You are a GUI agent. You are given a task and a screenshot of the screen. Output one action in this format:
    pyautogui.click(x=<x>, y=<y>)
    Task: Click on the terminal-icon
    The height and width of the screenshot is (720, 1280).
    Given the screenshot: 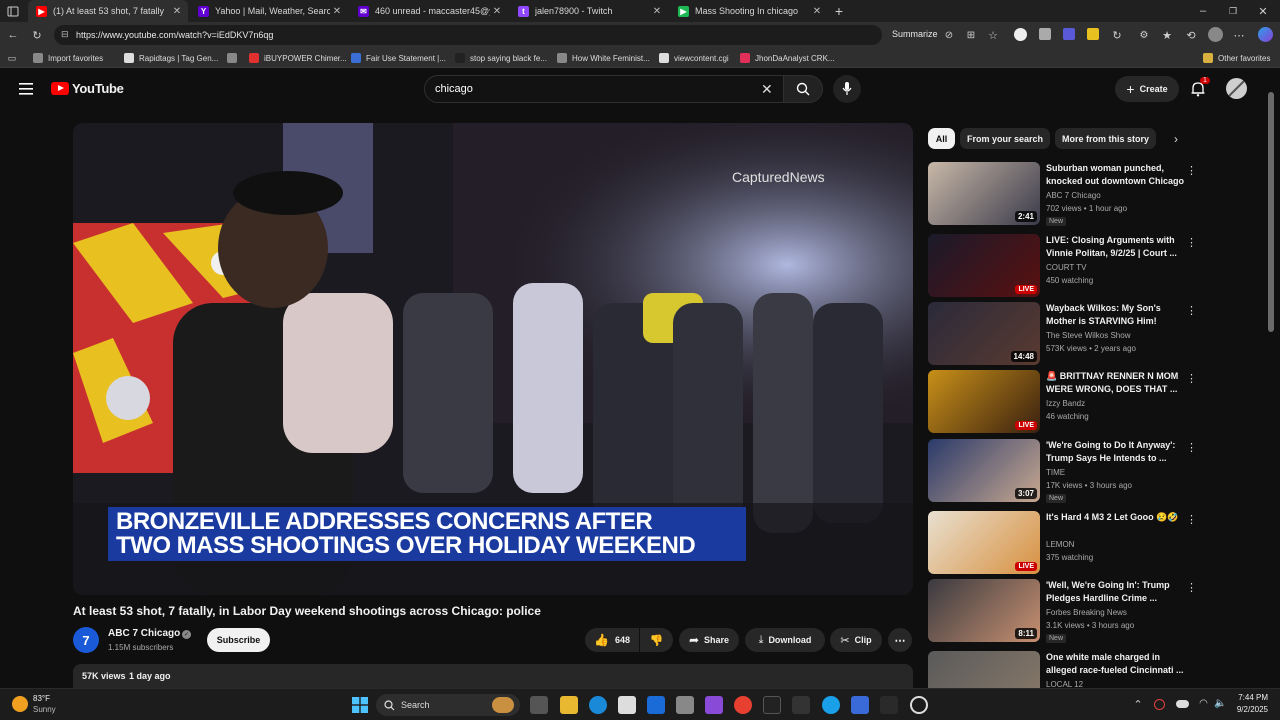 What is the action you would take?
    pyautogui.click(x=889, y=705)
    